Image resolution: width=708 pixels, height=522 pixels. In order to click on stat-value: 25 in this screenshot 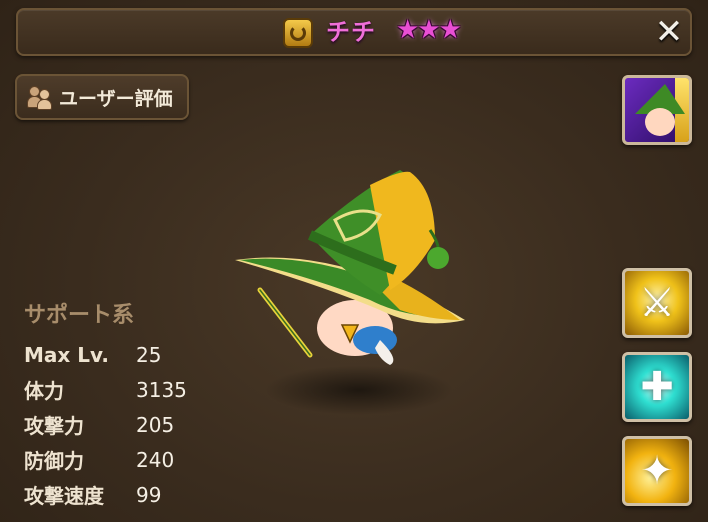, I will do `click(149, 354)`.